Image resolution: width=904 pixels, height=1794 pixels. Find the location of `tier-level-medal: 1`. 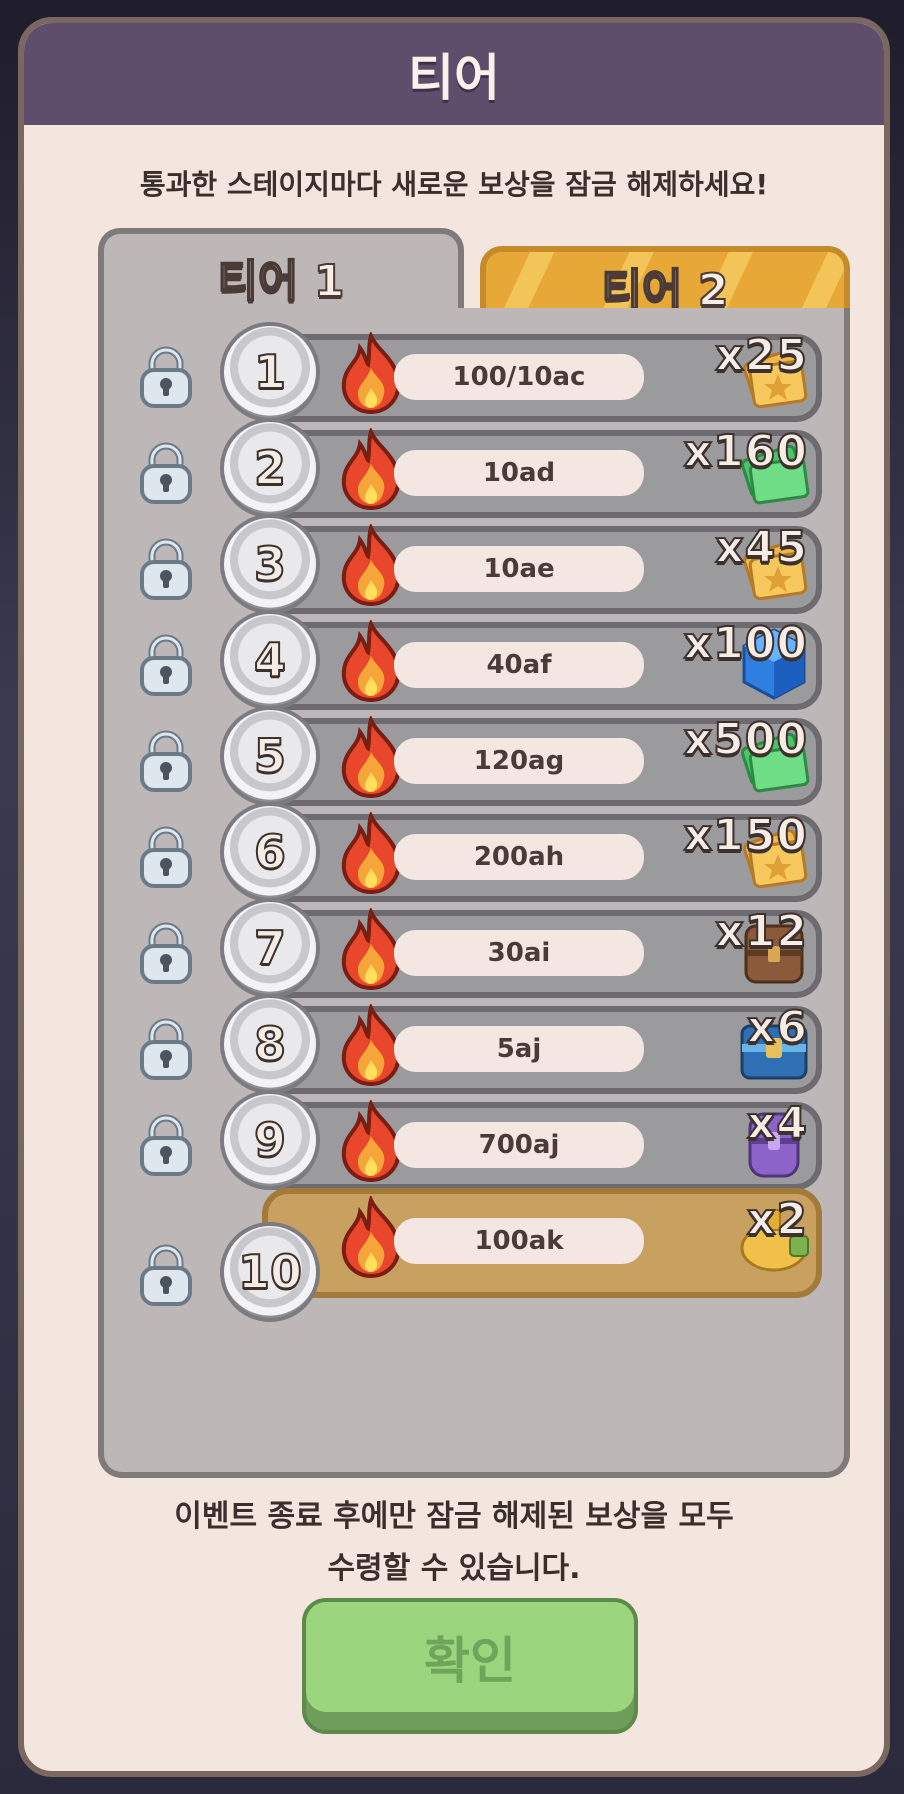

tier-level-medal: 1 is located at coordinates (270, 372).